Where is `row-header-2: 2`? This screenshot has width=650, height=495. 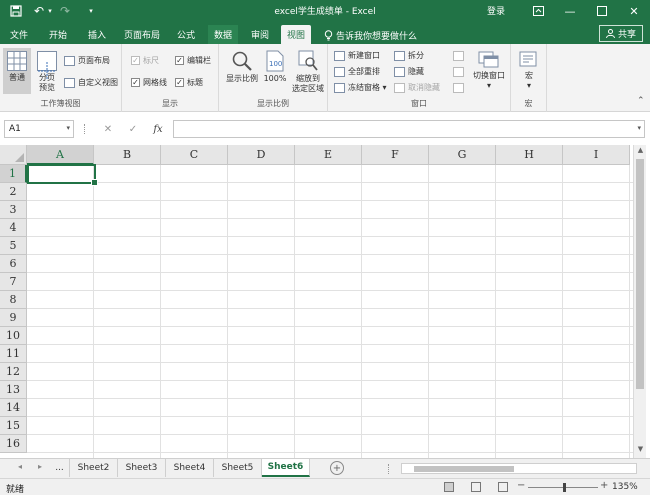
row-header-2: 2 is located at coordinates (13, 192).